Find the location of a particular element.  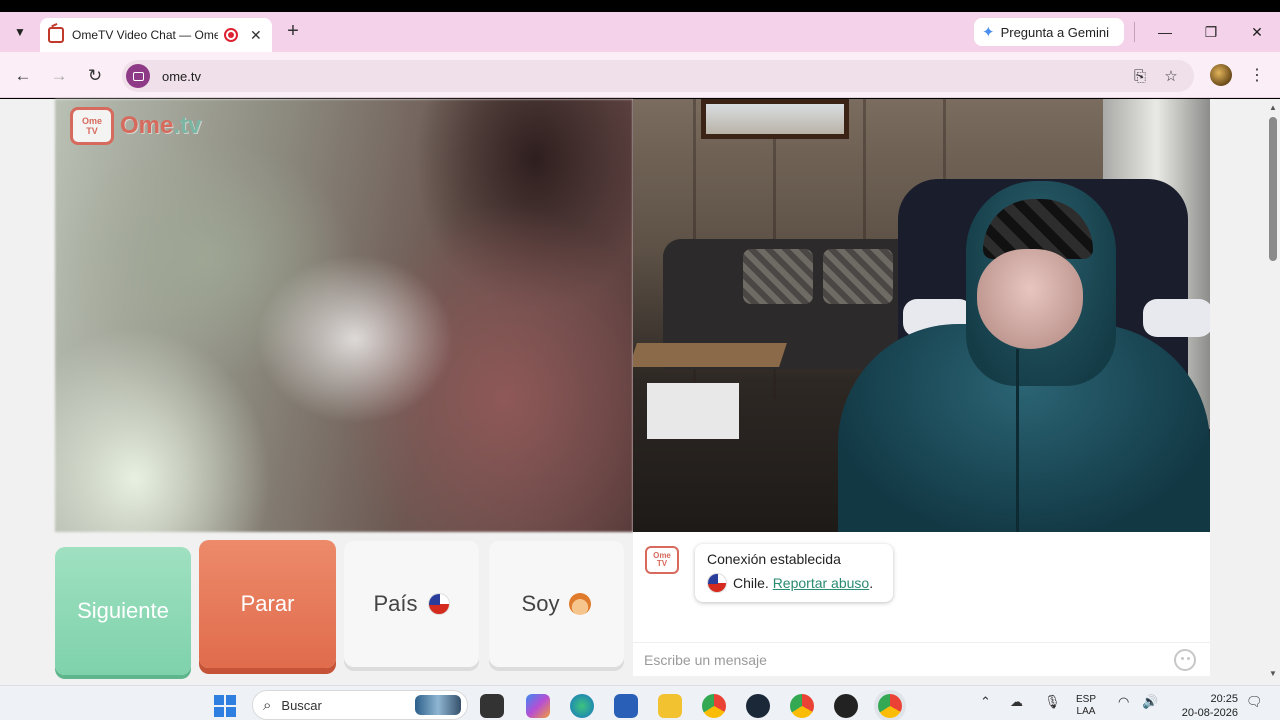

logo-tv-top: Ome is located at coordinates (91, 121).